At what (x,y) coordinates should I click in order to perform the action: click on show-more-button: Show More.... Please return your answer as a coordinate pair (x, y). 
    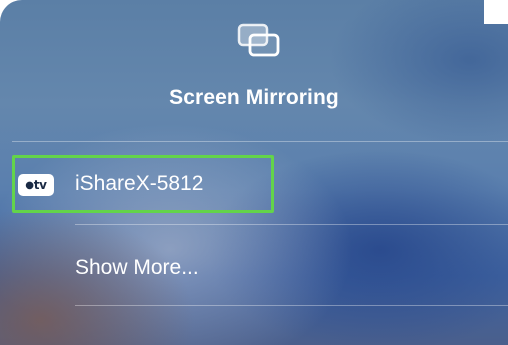
    Looking at the image, I should click on (137, 268).